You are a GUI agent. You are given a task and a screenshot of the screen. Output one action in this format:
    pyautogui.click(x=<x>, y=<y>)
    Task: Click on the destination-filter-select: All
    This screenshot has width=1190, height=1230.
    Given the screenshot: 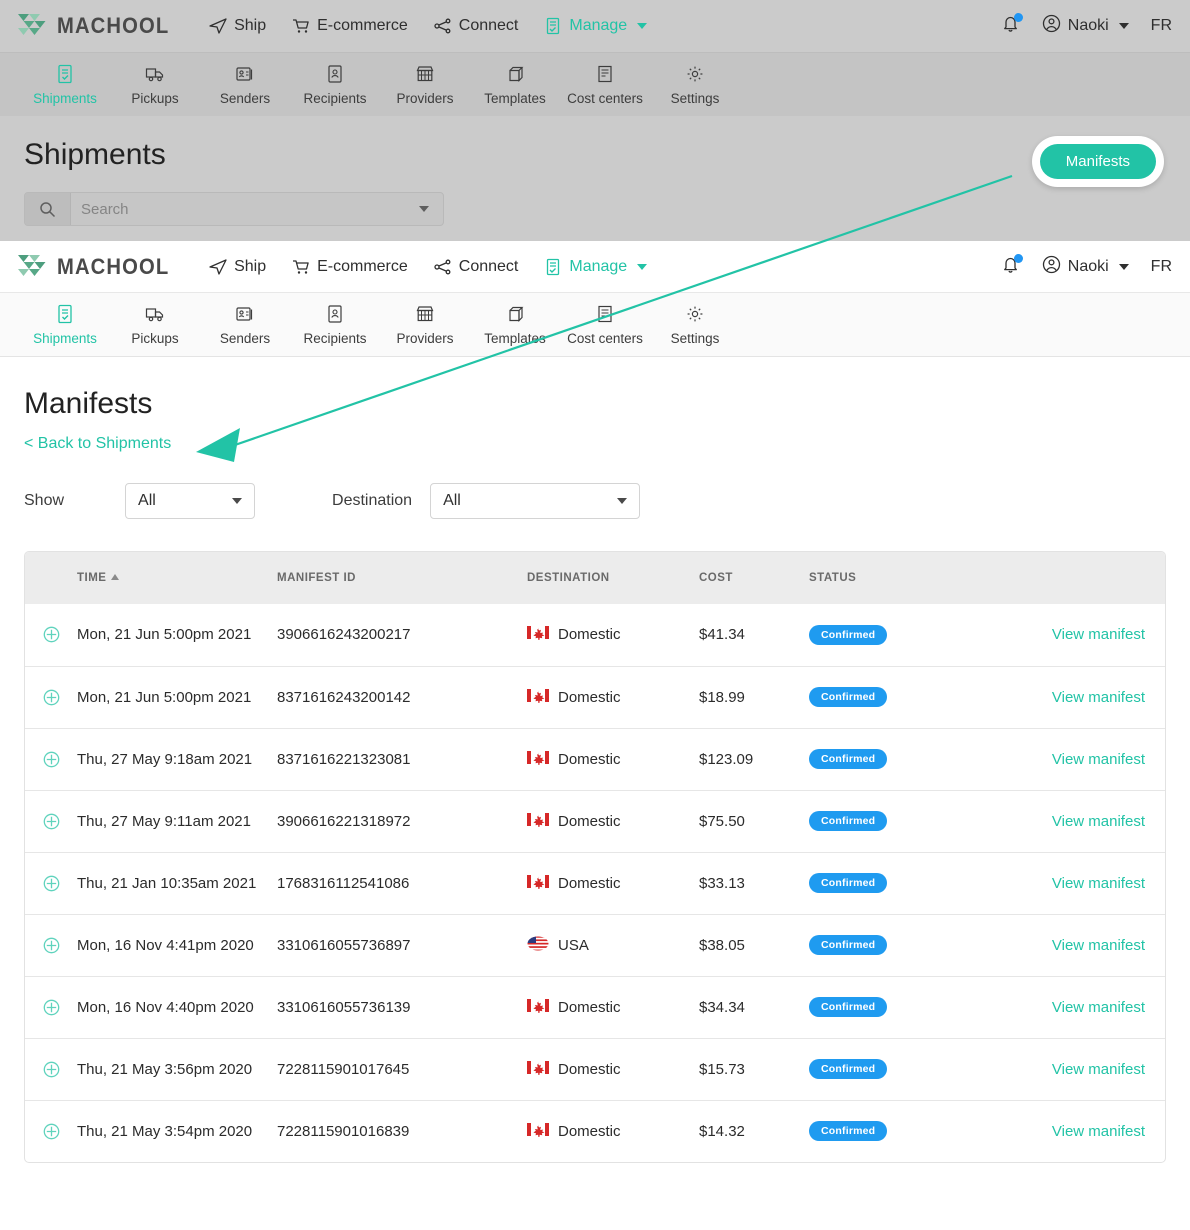 What is the action you would take?
    pyautogui.click(x=535, y=501)
    